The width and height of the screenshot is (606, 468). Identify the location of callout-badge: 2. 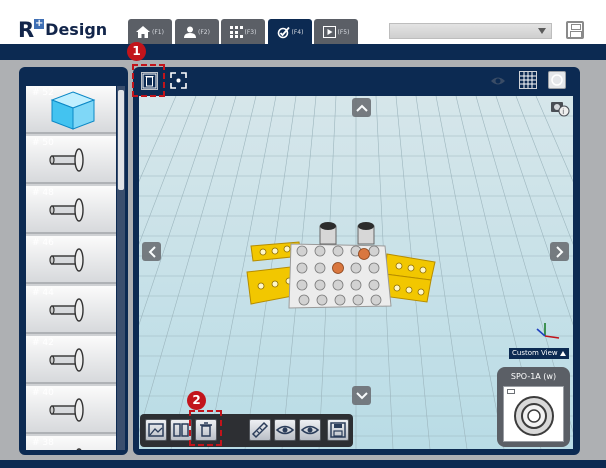
(196, 400).